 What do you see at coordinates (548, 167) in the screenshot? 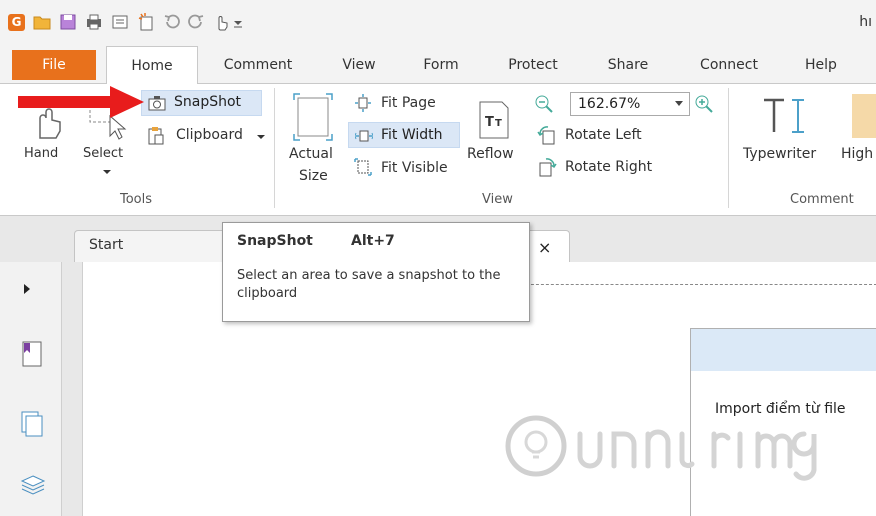
I see `rotate-right-icon` at bounding box center [548, 167].